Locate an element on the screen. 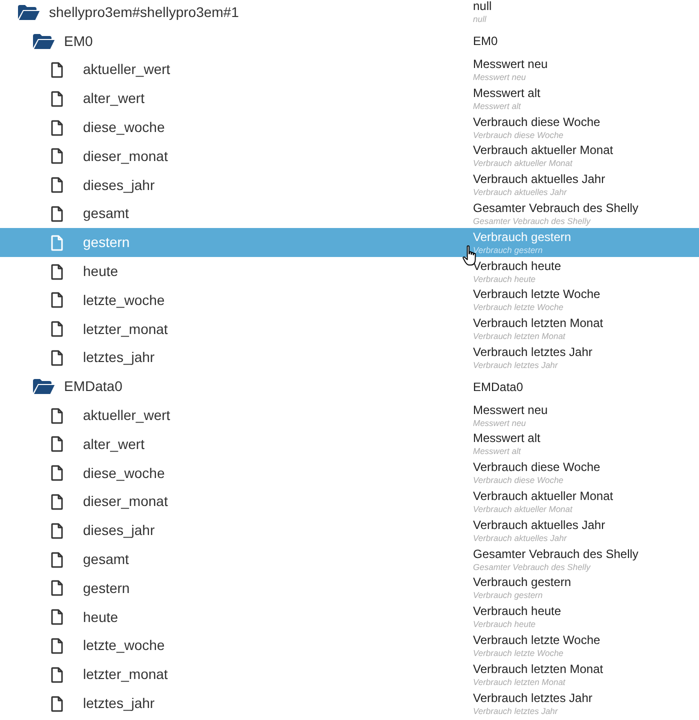  tree-item-name: shellypro3em#shellypro3em#1 is located at coordinates (144, 12).